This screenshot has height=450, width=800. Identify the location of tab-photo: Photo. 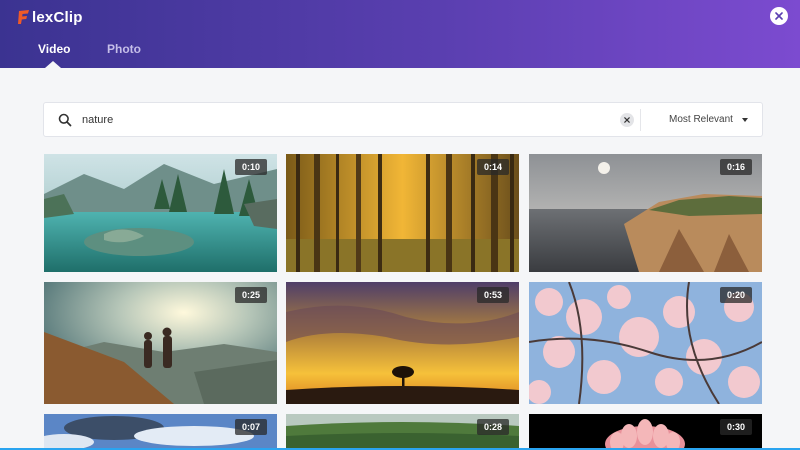
(124, 49).